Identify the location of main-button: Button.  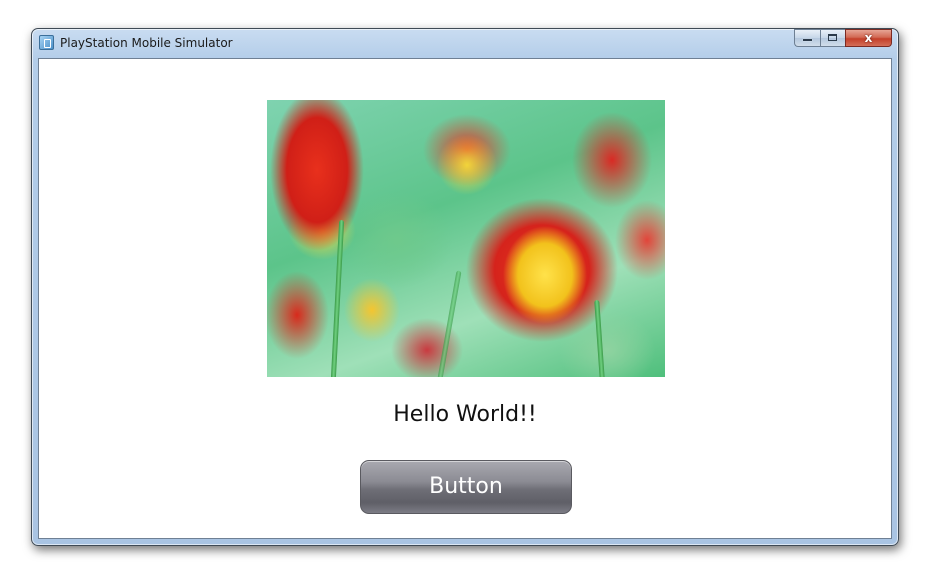
(466, 487).